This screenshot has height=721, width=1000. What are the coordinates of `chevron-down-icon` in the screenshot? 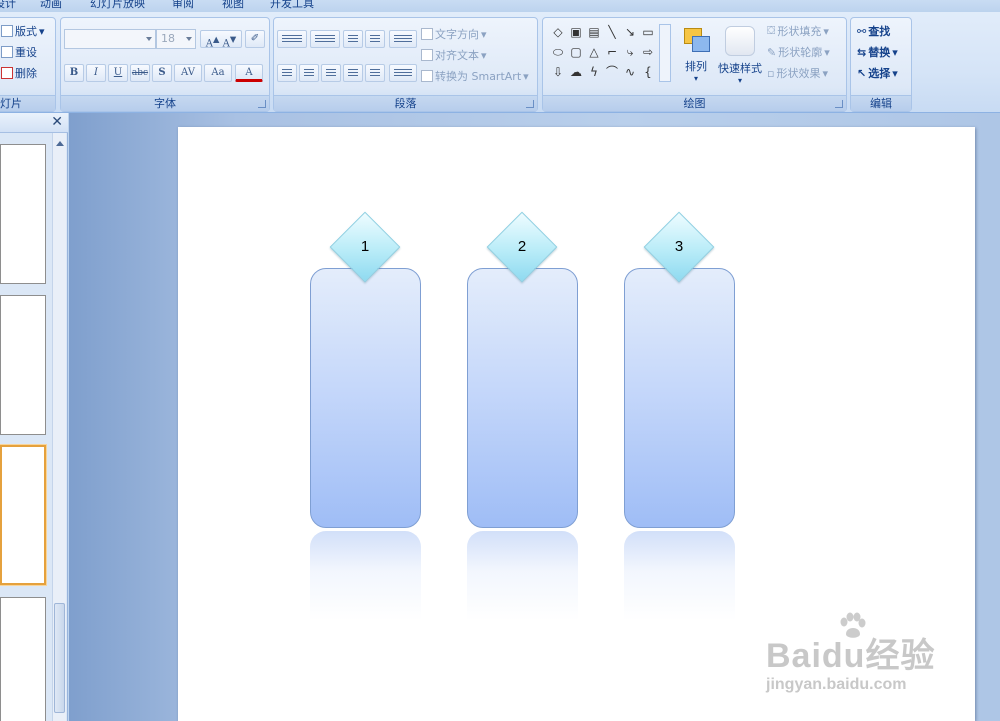 It's located at (149, 40).